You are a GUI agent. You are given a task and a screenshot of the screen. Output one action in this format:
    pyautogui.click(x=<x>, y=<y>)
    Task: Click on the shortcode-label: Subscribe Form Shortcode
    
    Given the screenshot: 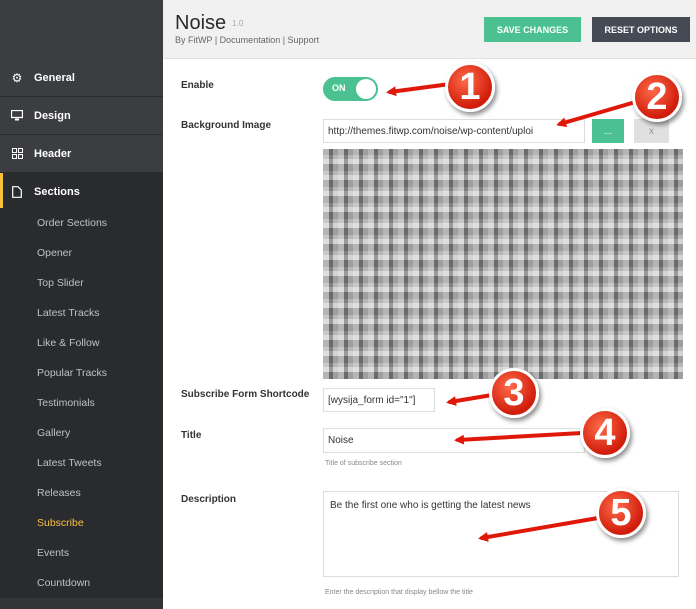 What is the action you would take?
    pyautogui.click(x=245, y=394)
    